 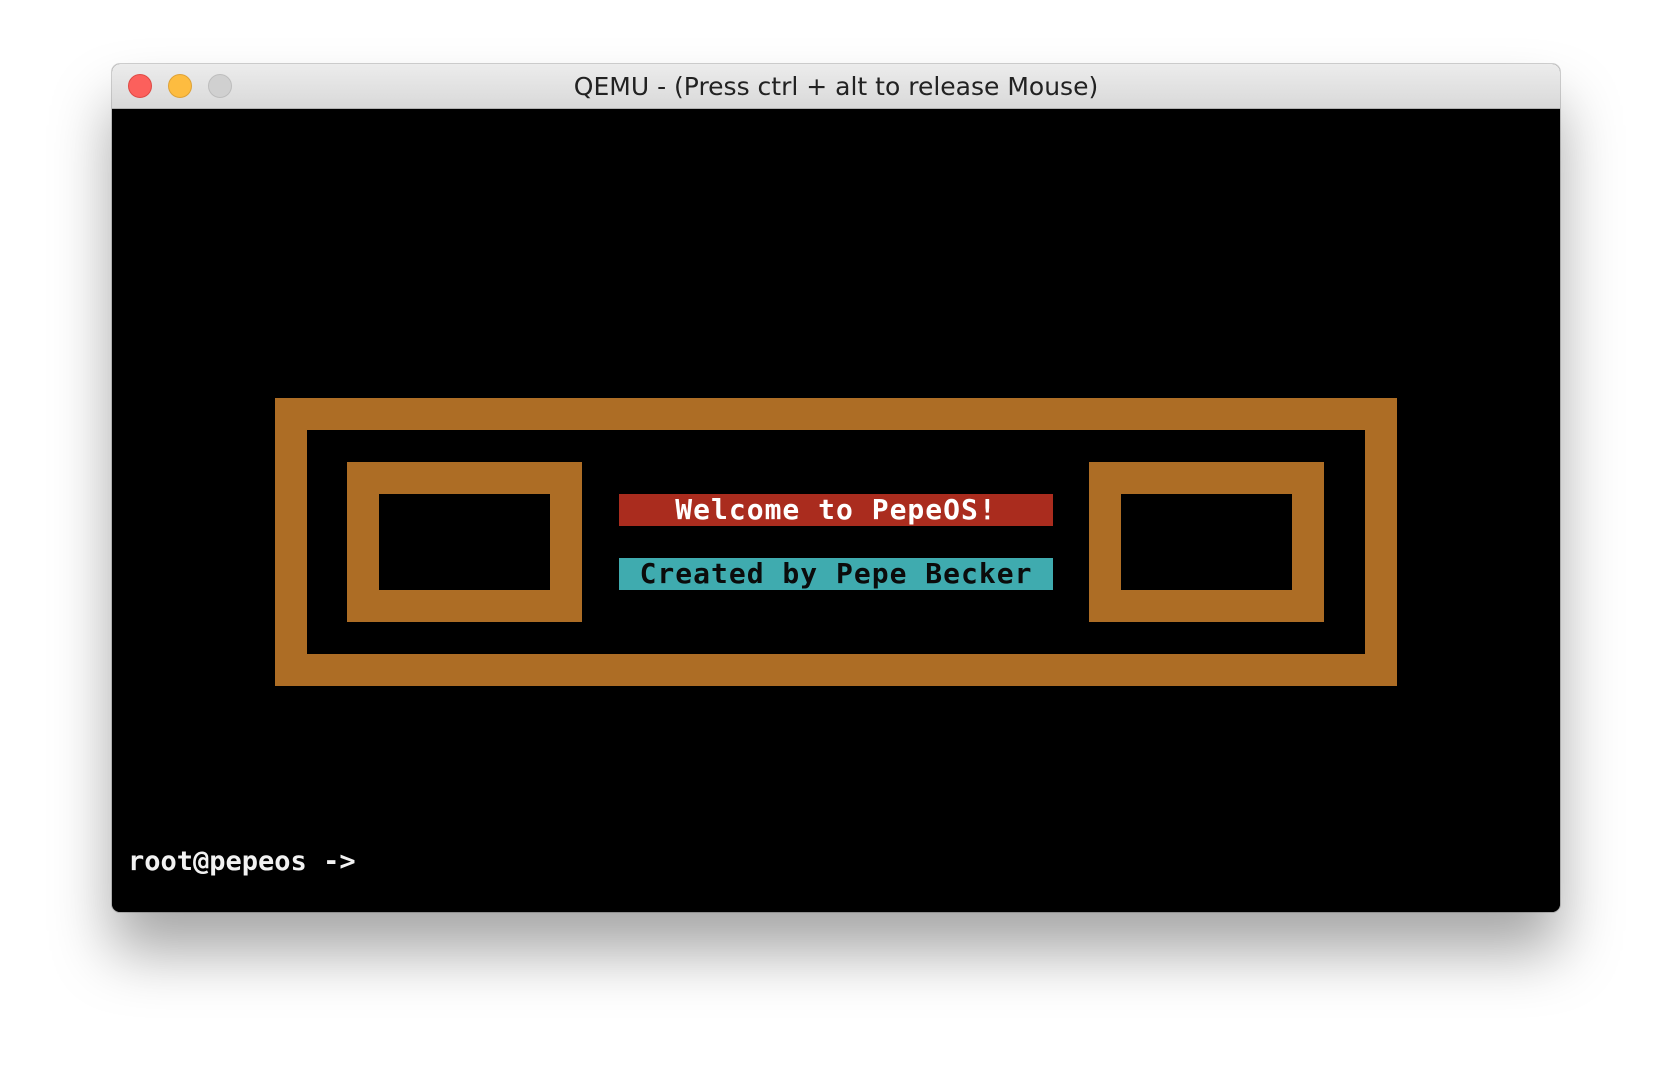 I want to click on welcome-banner: Welcome to PepeOS!, so click(x=836, y=510).